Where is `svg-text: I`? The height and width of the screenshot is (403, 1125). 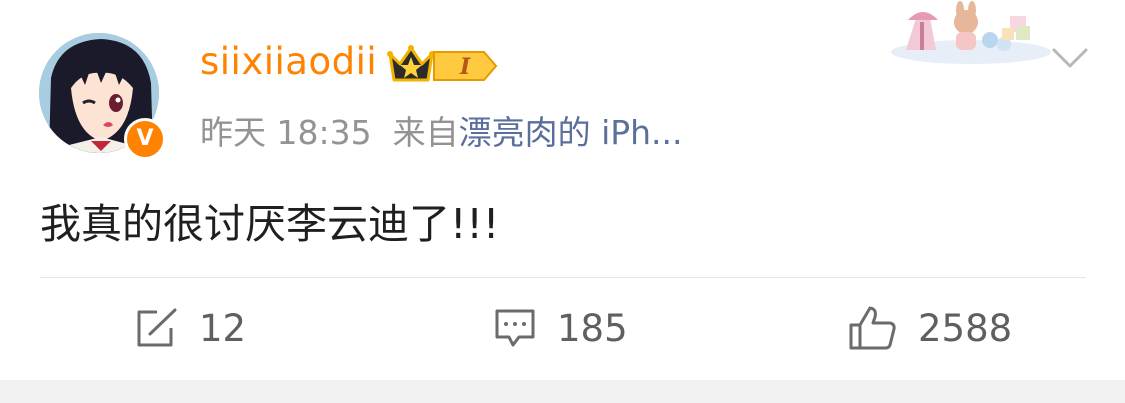
svg-text: I is located at coordinates (465, 67).